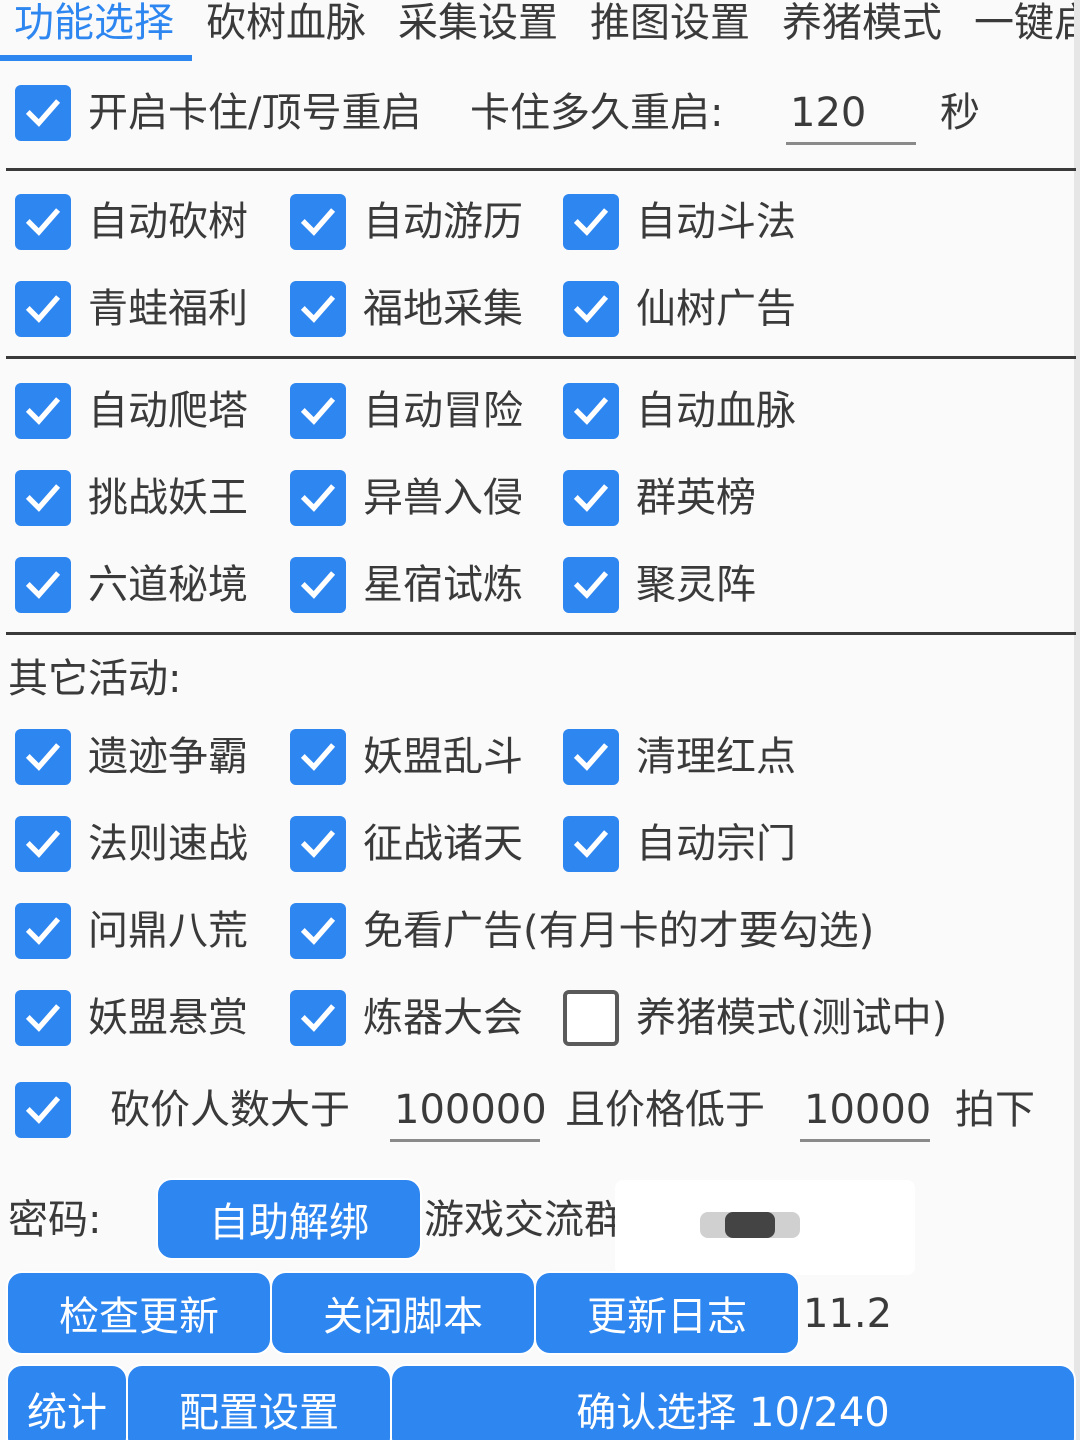 The width and height of the screenshot is (1080, 1440). What do you see at coordinates (259, 1402) in the screenshot?
I see `config-settings-button: 配置设置` at bounding box center [259, 1402].